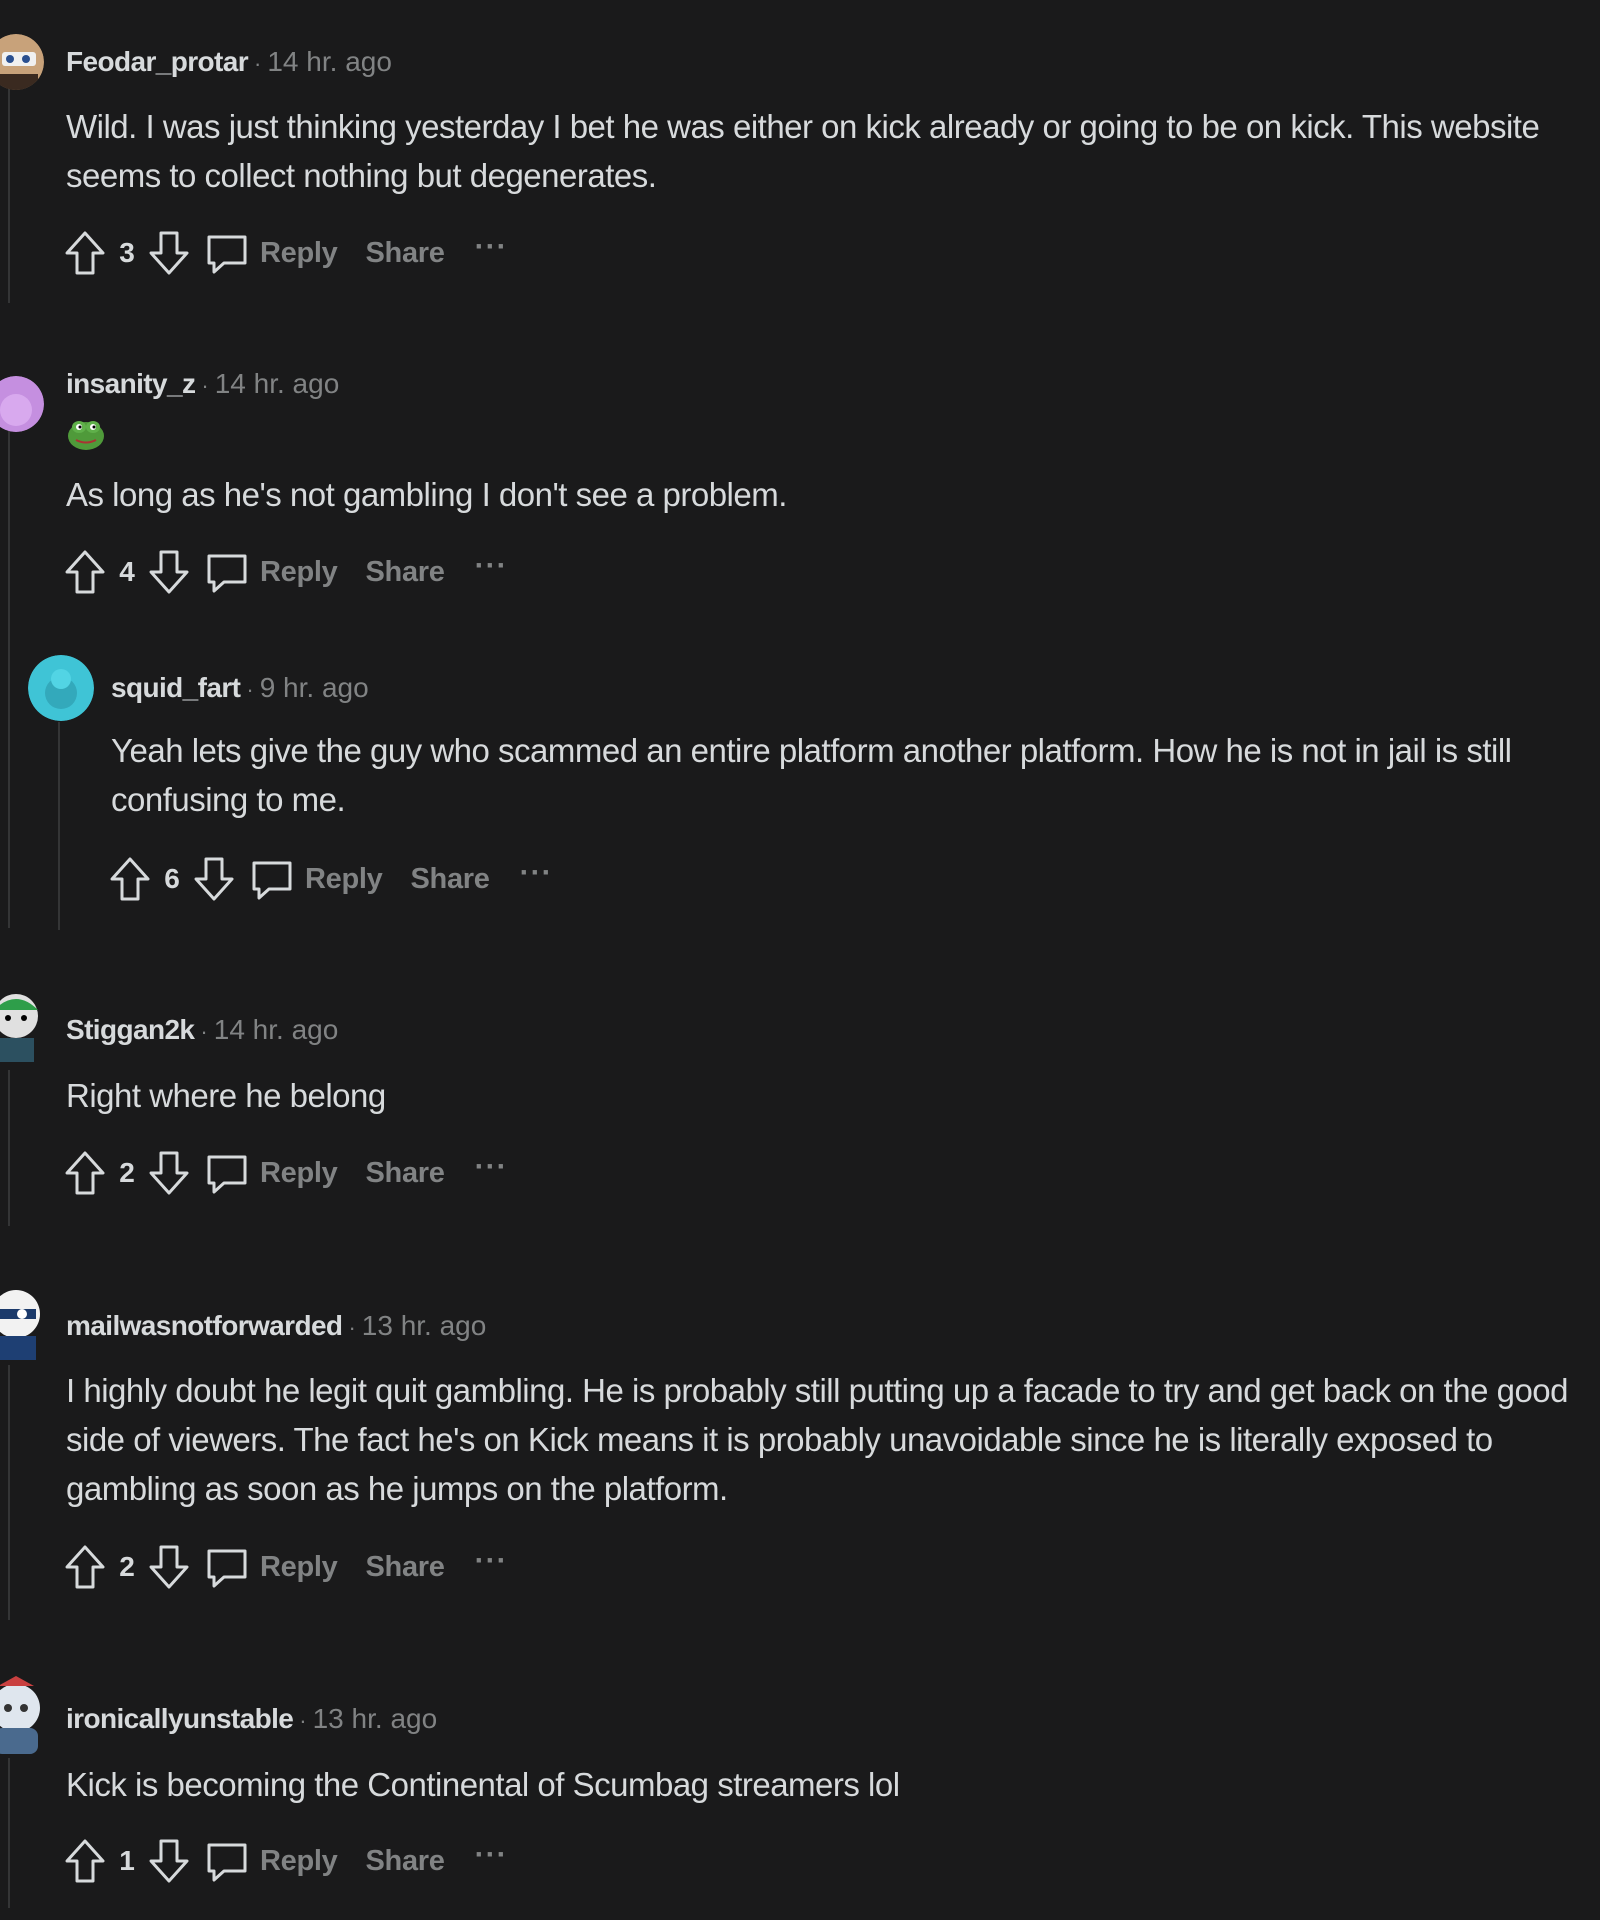  I want to click on comment-meta: ironicallyunstable · 13 hr. ago, so click(251, 1719).